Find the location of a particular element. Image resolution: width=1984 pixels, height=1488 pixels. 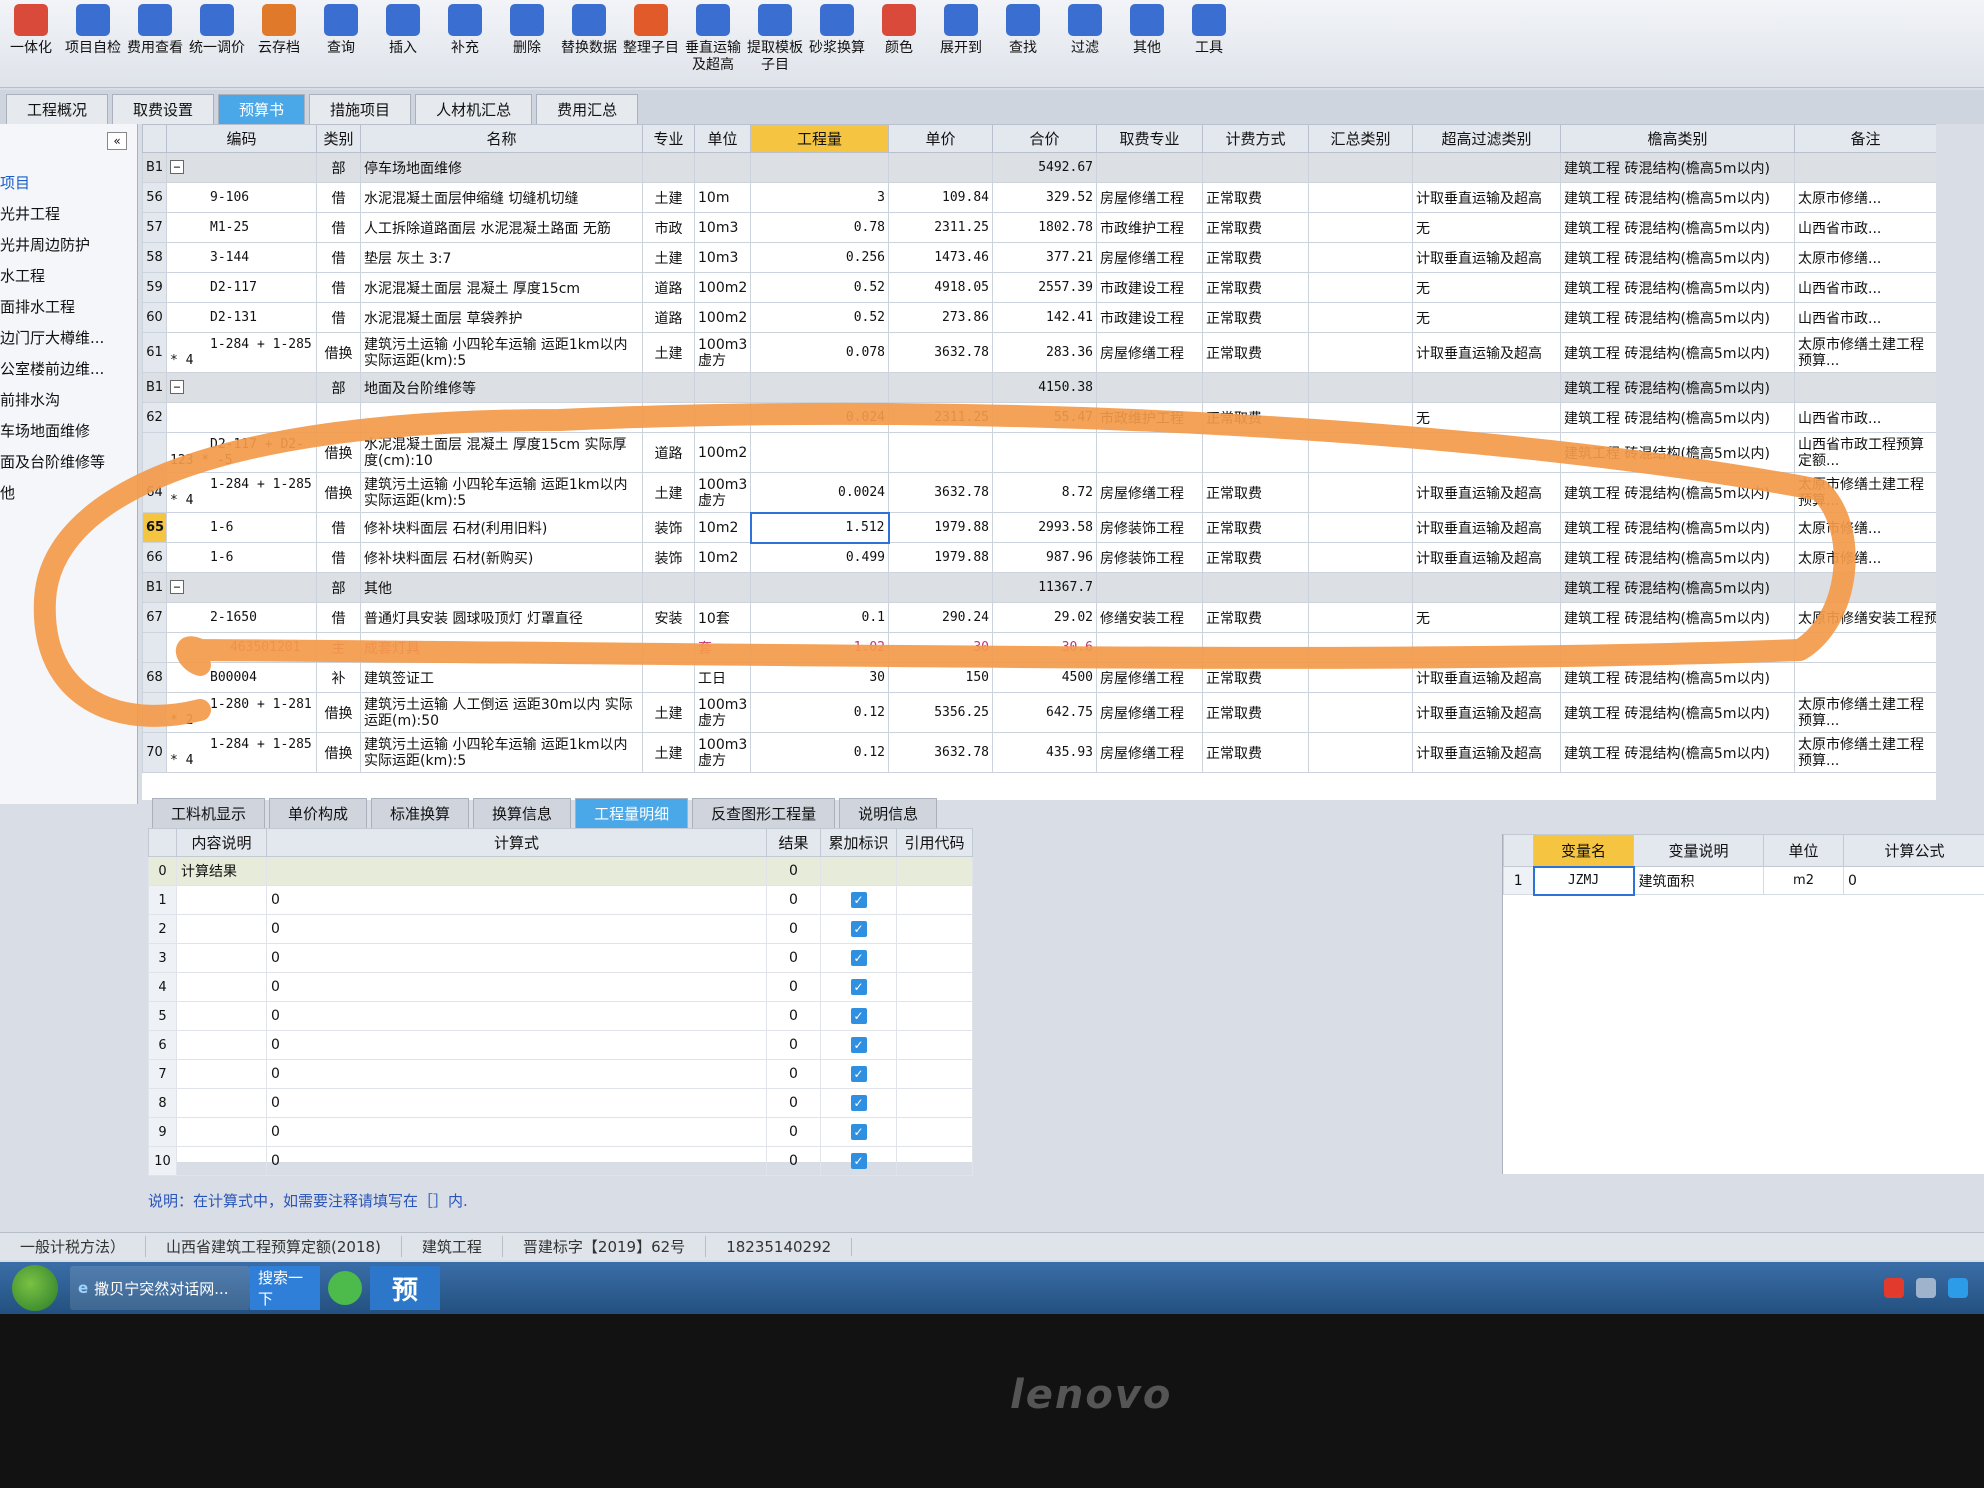

cell-qty: 0.256 is located at coordinates (819, 257).